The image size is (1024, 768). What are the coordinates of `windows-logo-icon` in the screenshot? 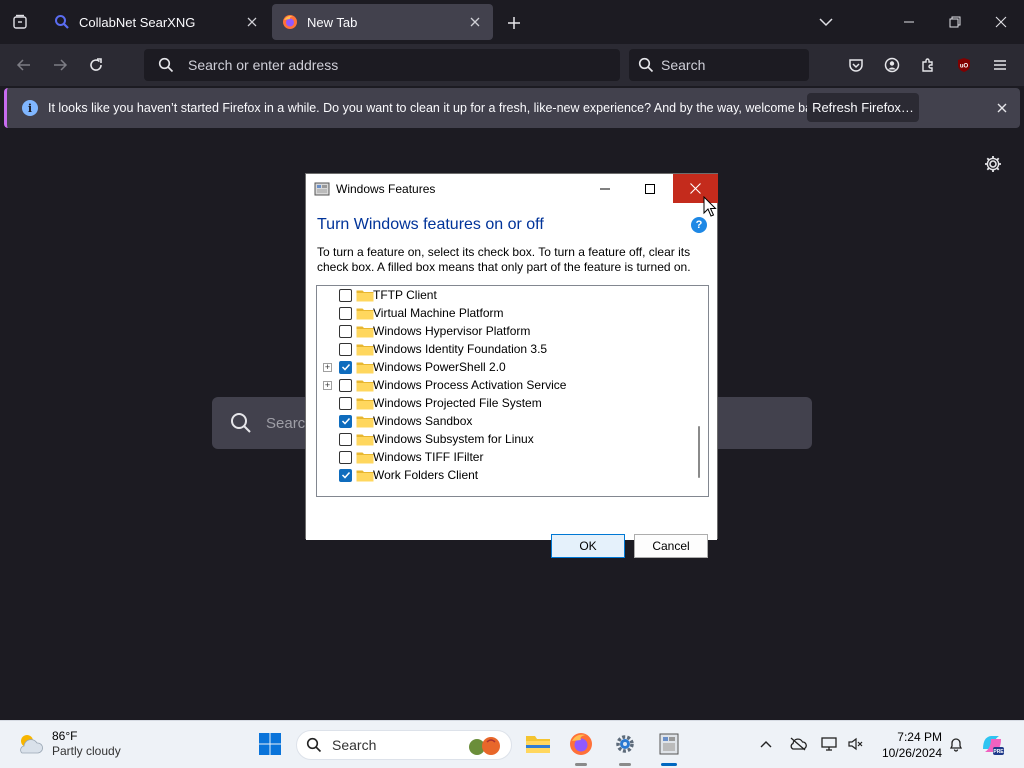 It's located at (270, 744).